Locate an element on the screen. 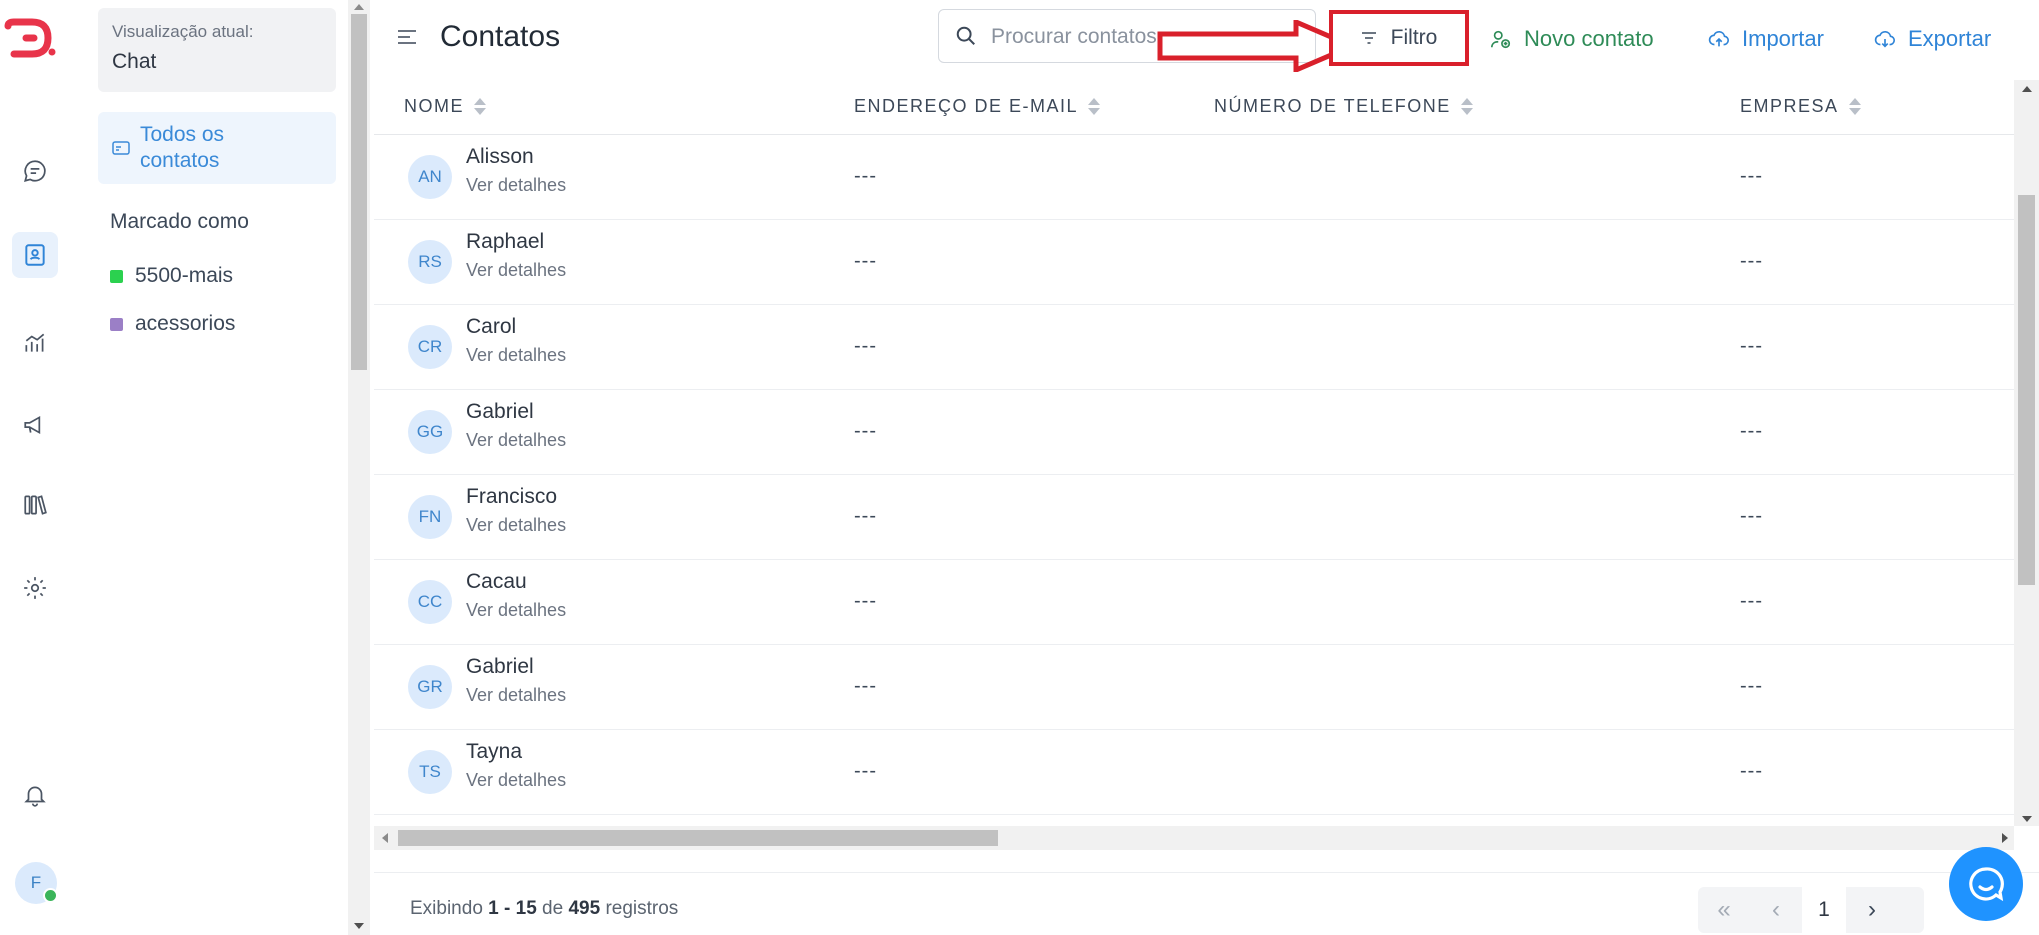  sidebar-tag-acessorios: acessorios is located at coordinates (172, 324).